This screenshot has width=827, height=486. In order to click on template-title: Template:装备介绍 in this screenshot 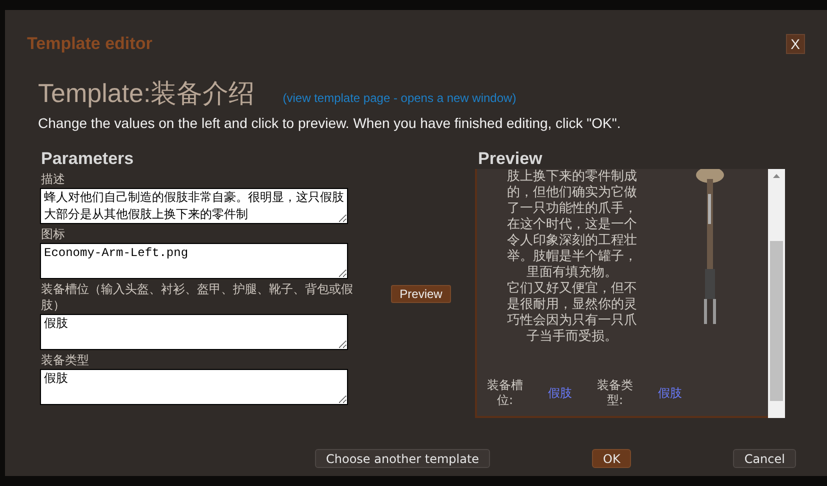, I will do `click(146, 93)`.